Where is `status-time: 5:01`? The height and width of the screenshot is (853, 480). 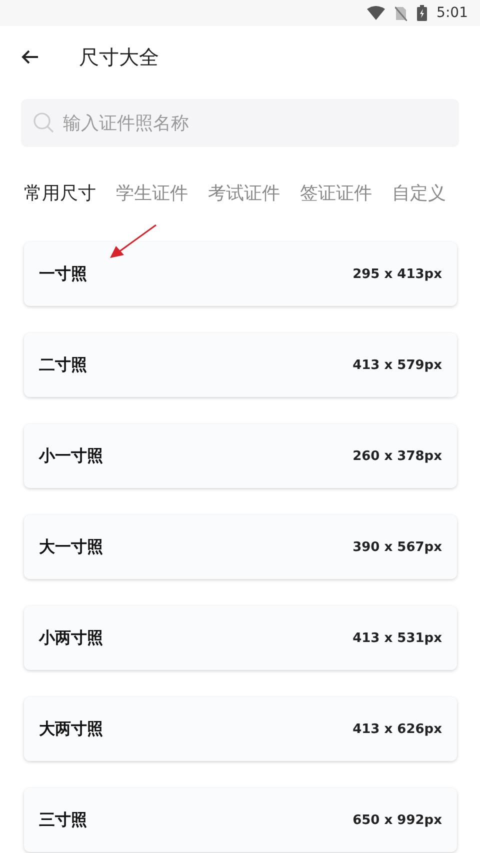
status-time: 5:01 is located at coordinates (452, 13).